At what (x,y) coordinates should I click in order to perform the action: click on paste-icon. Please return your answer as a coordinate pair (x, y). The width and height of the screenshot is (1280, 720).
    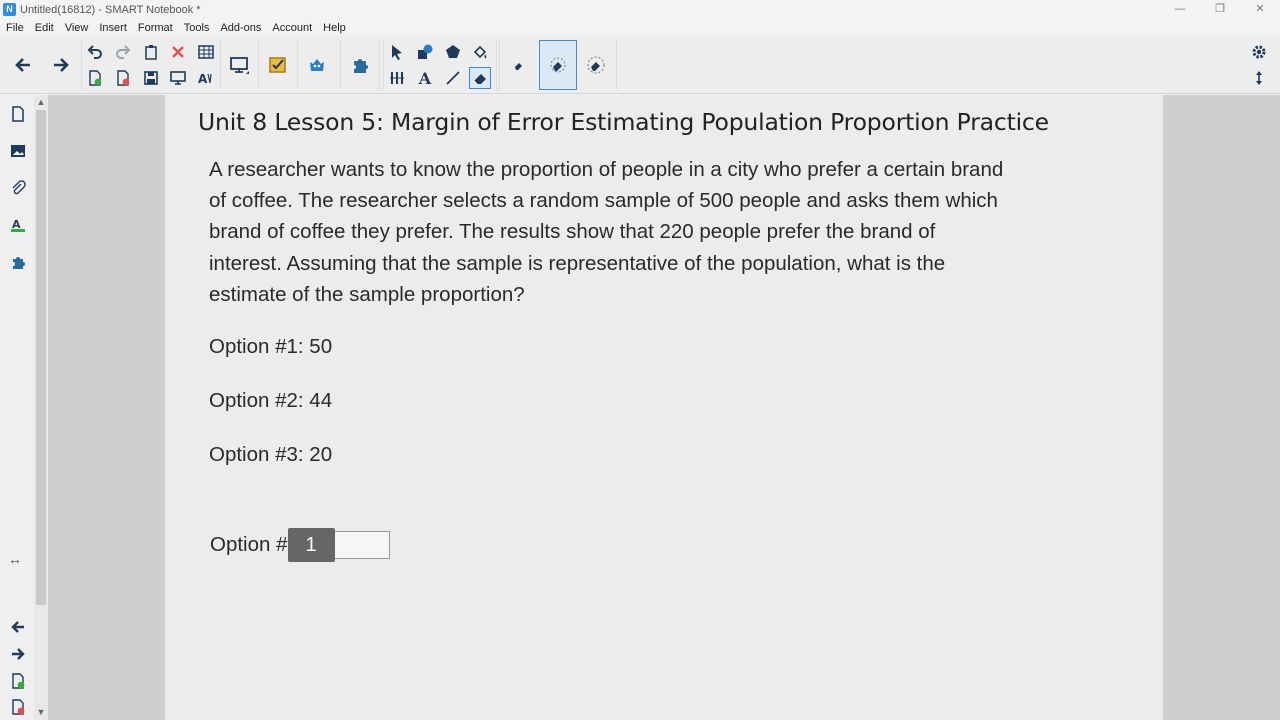
    Looking at the image, I should click on (151, 52).